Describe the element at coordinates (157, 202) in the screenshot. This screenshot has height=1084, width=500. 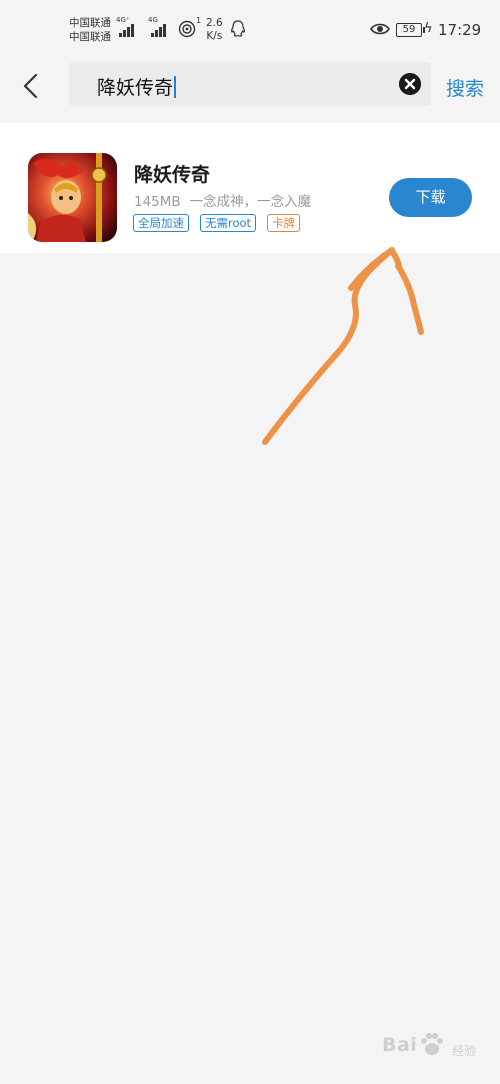
I see `app-size: 145MB` at that location.